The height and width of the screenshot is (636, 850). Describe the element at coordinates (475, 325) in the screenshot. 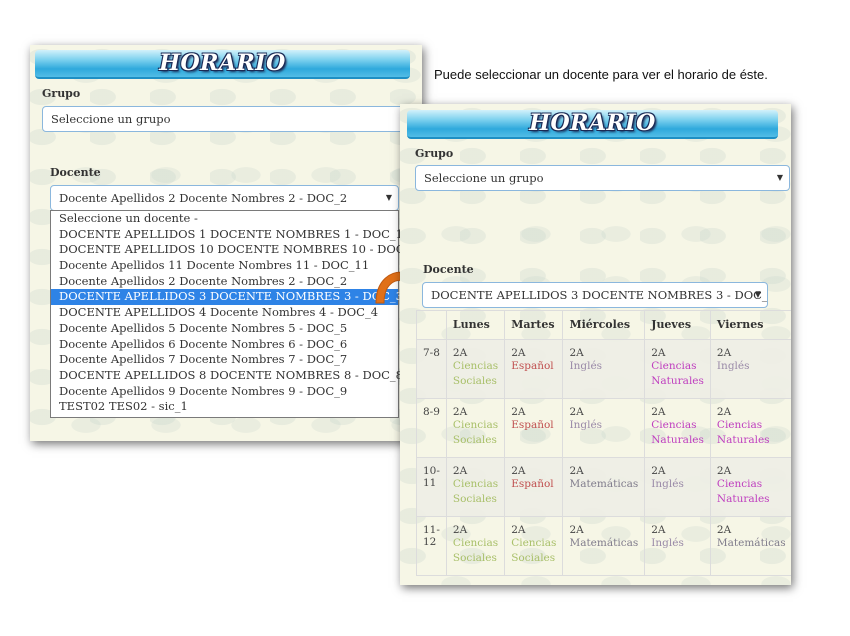

I see `day-header: Lunes` at that location.